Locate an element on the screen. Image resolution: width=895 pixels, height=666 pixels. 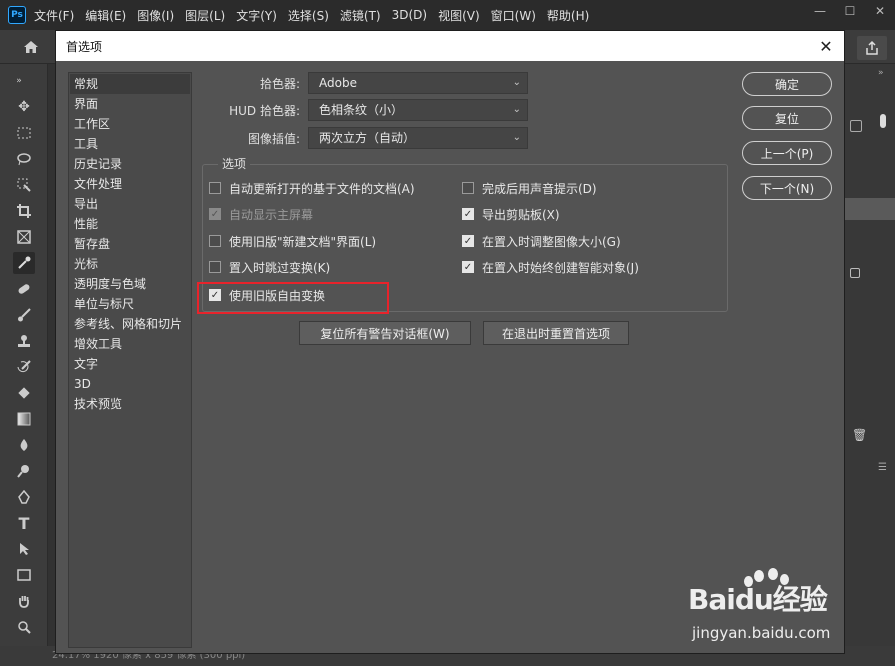
menu-view: 视图(V) is located at coordinates (459, 15).